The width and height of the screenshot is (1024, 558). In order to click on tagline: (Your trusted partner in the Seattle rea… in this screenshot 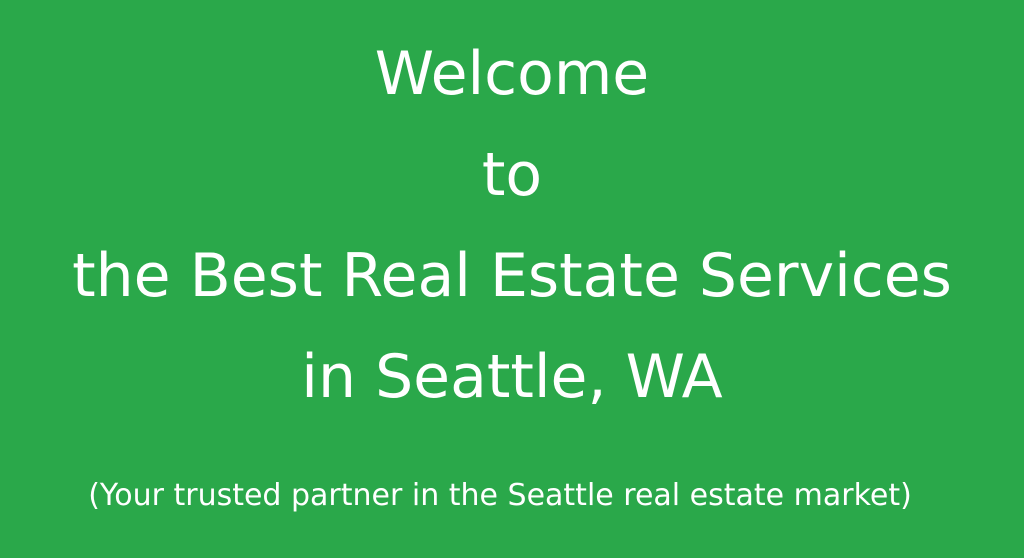, I will do `click(500, 495)`.